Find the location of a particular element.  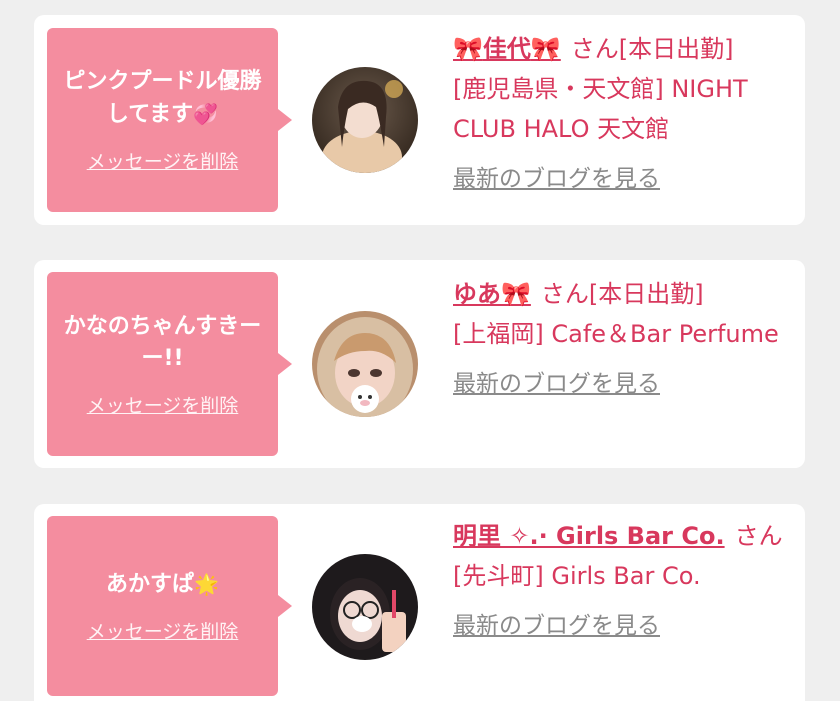

star-icon: 🌟 is located at coordinates (206, 584).